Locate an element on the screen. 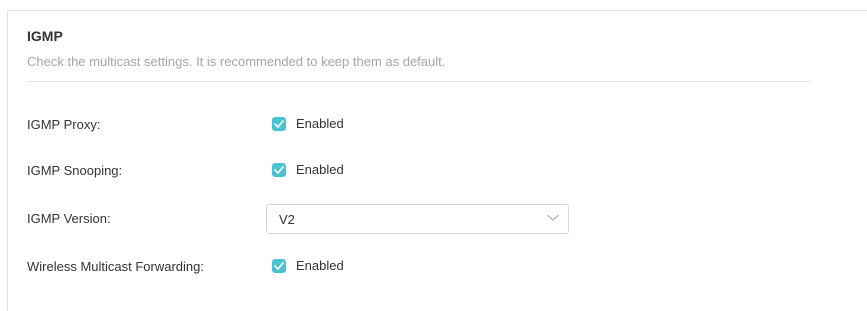 This screenshot has width=867, height=311. igmp-version-label: IGMP Version: is located at coordinates (69, 218).